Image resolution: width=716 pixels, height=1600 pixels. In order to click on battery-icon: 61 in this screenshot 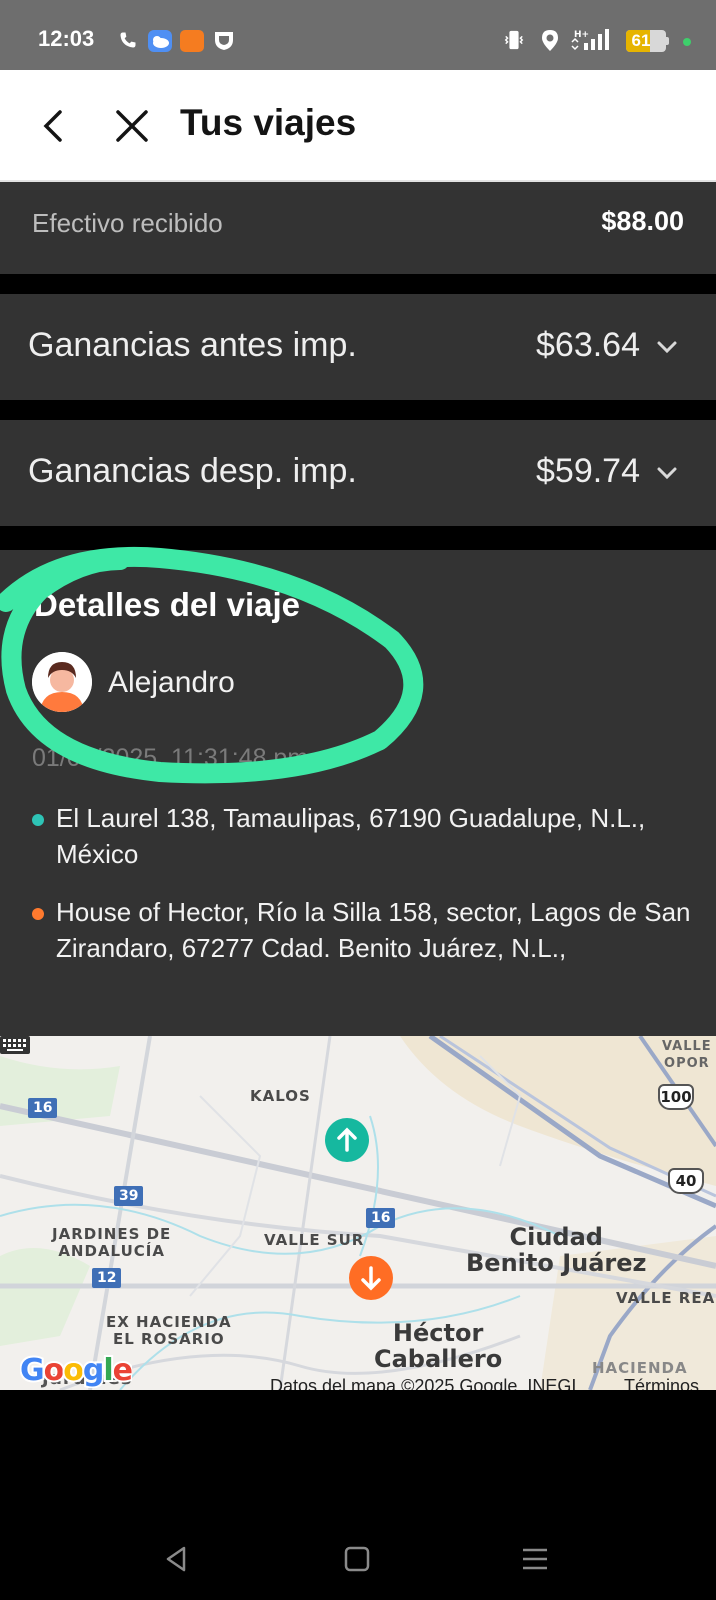, I will do `click(648, 41)`.